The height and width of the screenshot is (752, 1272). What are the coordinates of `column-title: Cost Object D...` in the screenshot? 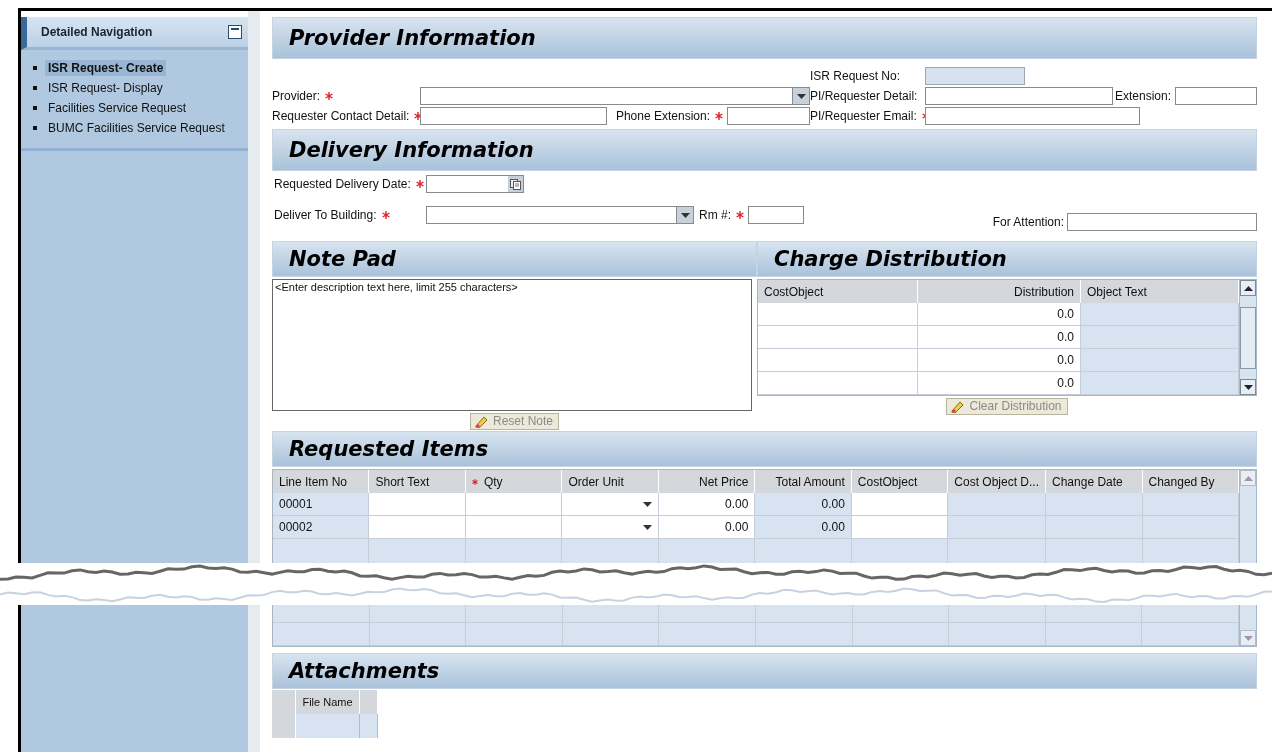 It's located at (997, 481).